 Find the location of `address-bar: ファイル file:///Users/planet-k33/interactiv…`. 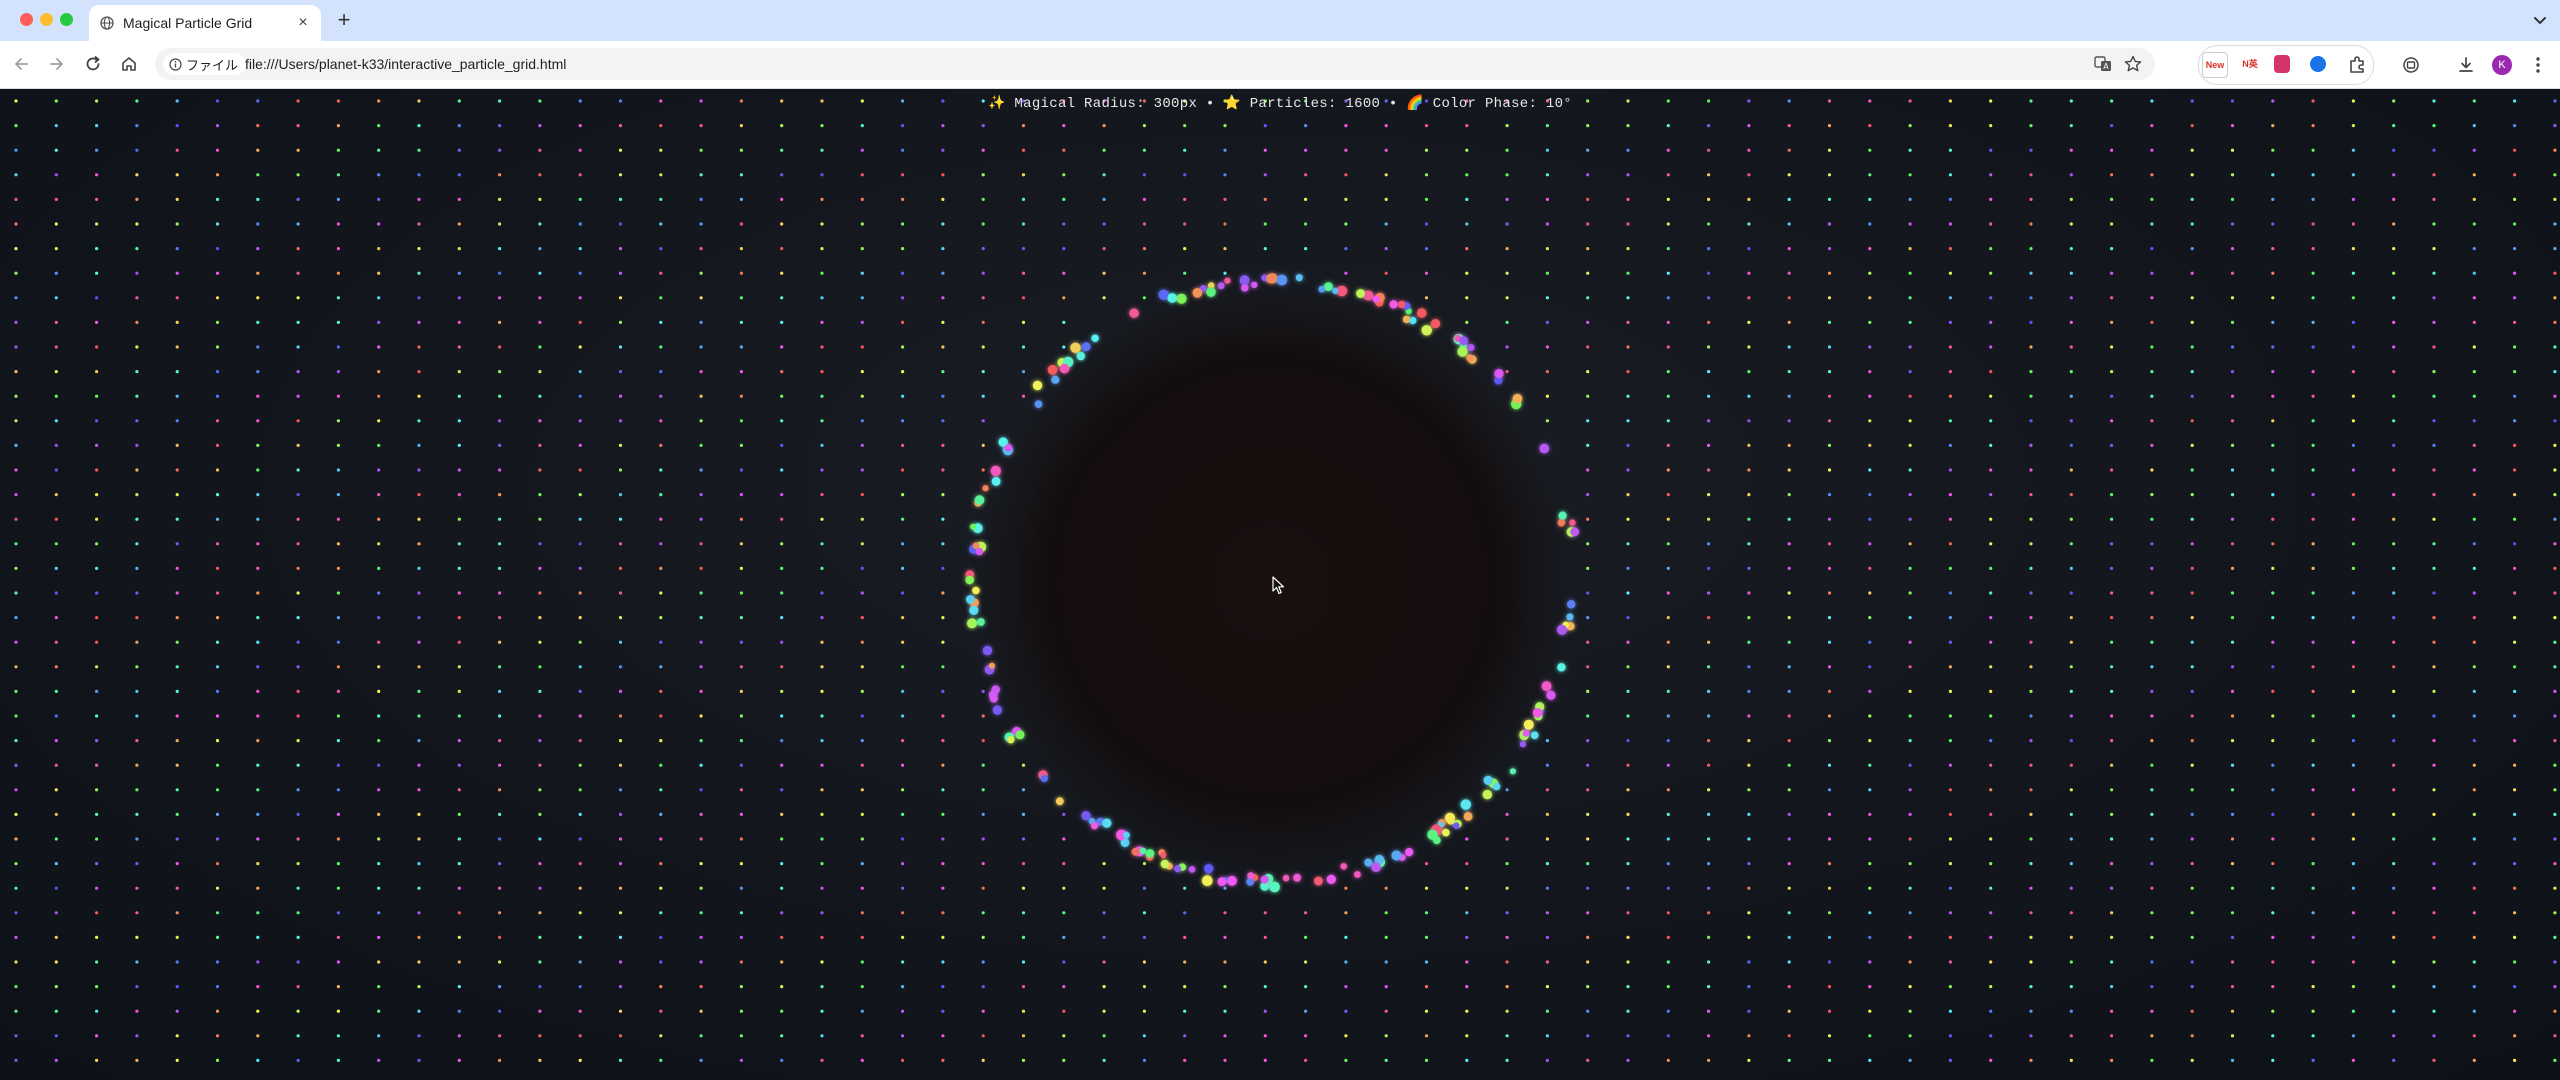

address-bar: ファイル file:///Users/planet-k33/interactiv… is located at coordinates (1155, 64).